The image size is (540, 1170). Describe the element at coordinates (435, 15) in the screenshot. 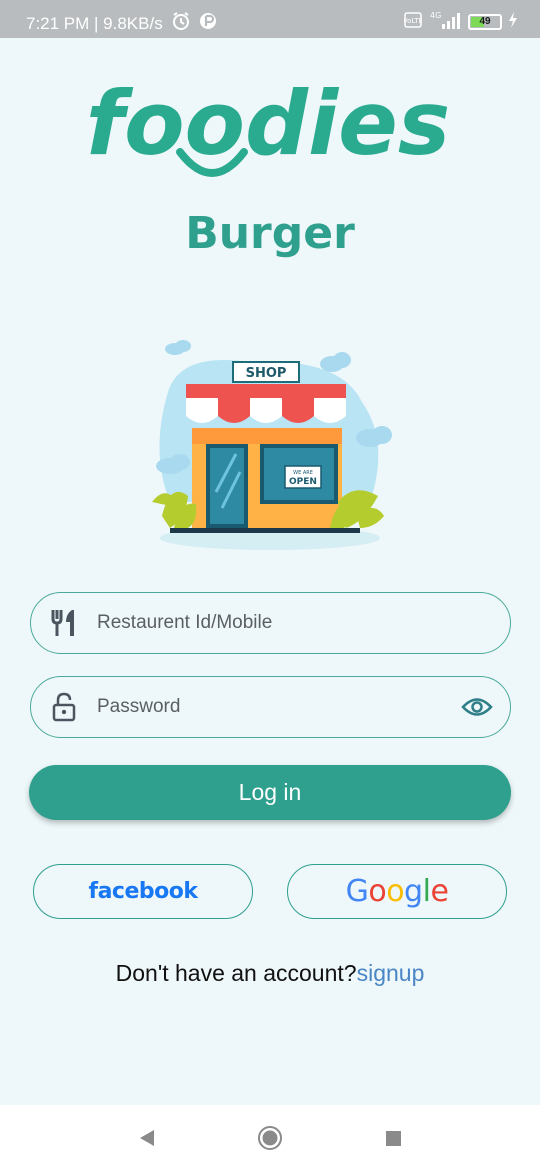

I see `network-type: 4G` at that location.